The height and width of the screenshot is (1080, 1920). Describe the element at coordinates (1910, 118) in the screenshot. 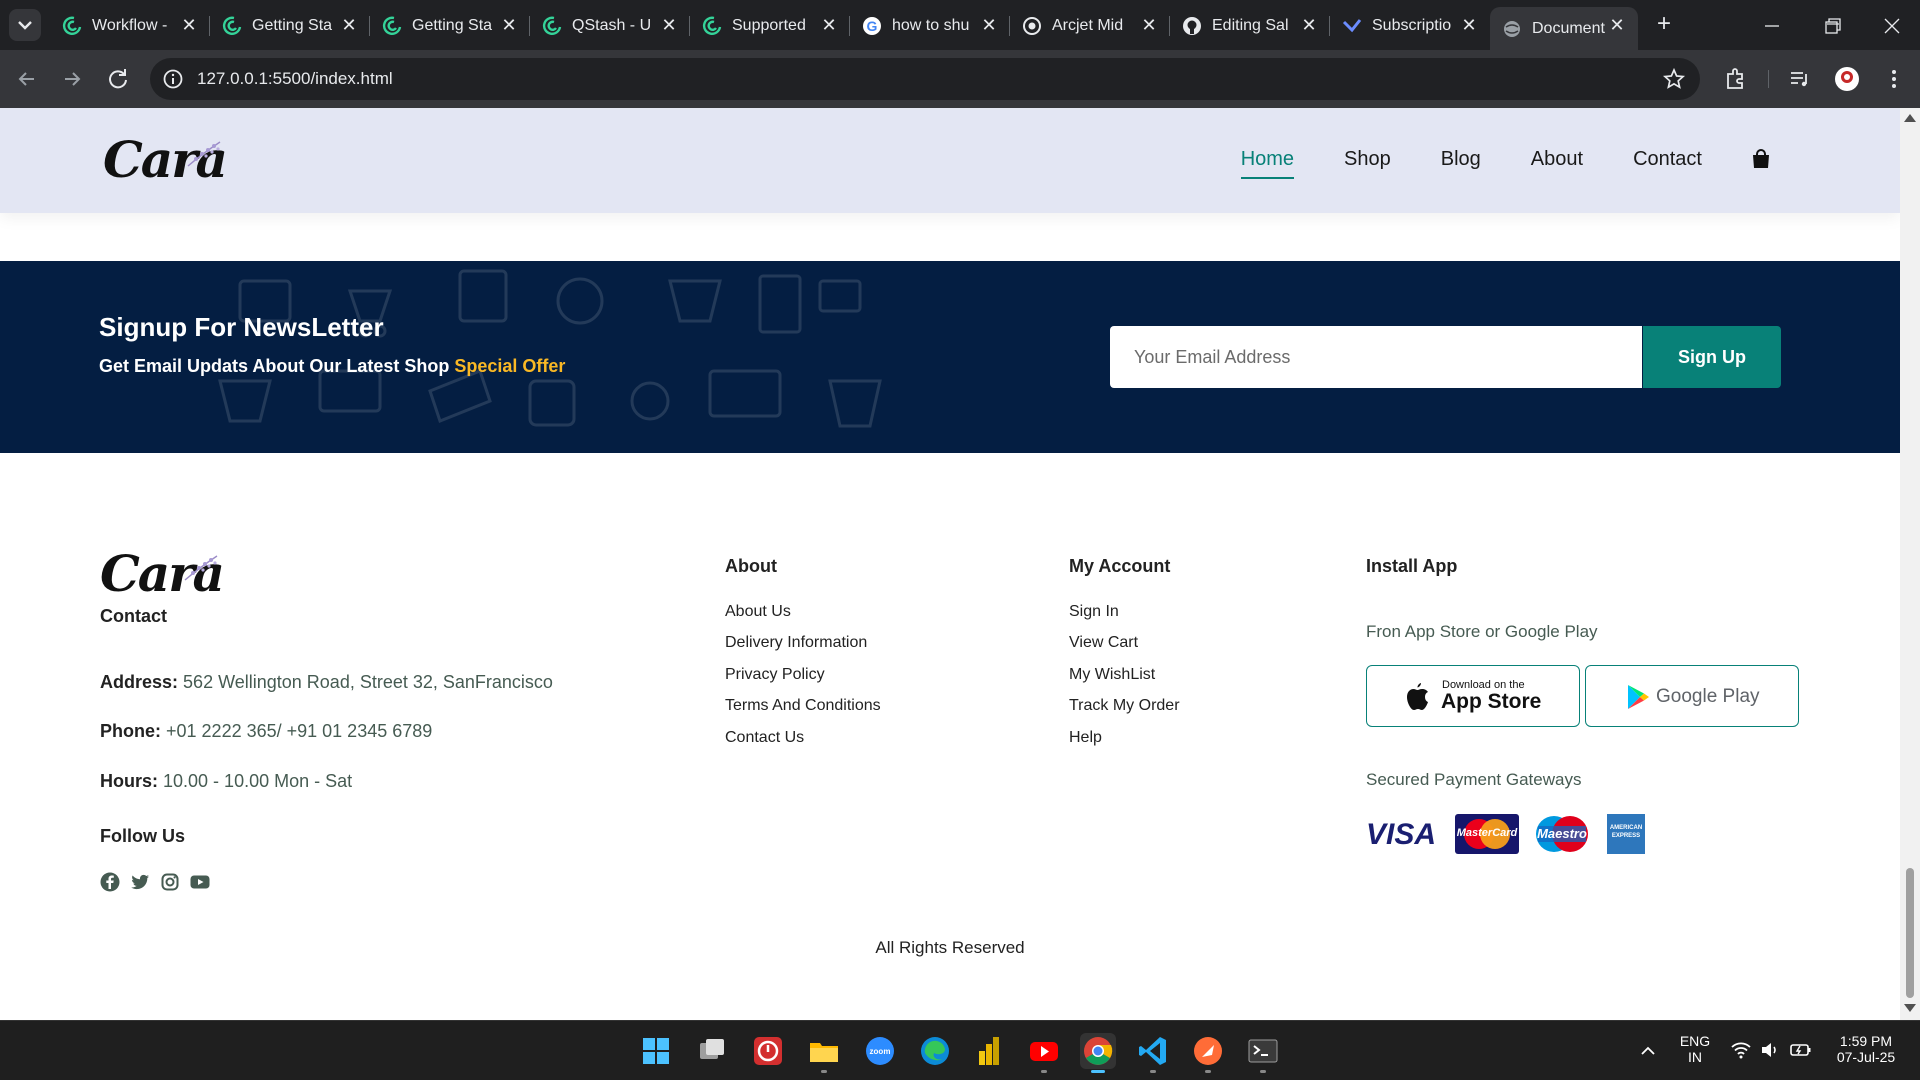

I see `scroll-up-arrow` at that location.